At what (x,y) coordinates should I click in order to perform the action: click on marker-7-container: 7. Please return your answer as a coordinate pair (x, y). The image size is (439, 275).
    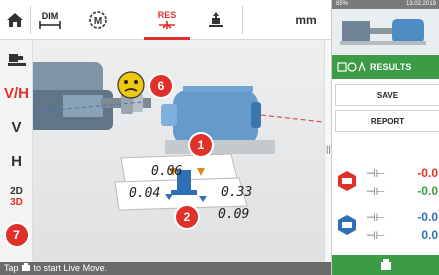
    Looking at the image, I should click on (16, 235).